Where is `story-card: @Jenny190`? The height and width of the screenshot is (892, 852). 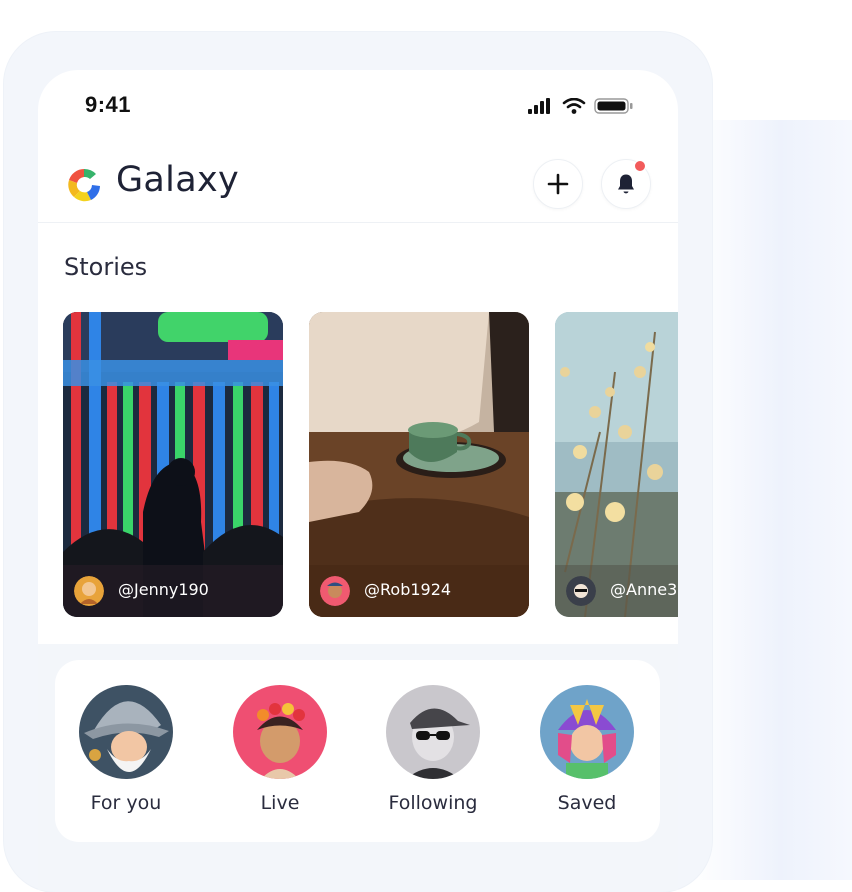
story-card: @Jenny190 is located at coordinates (173, 464).